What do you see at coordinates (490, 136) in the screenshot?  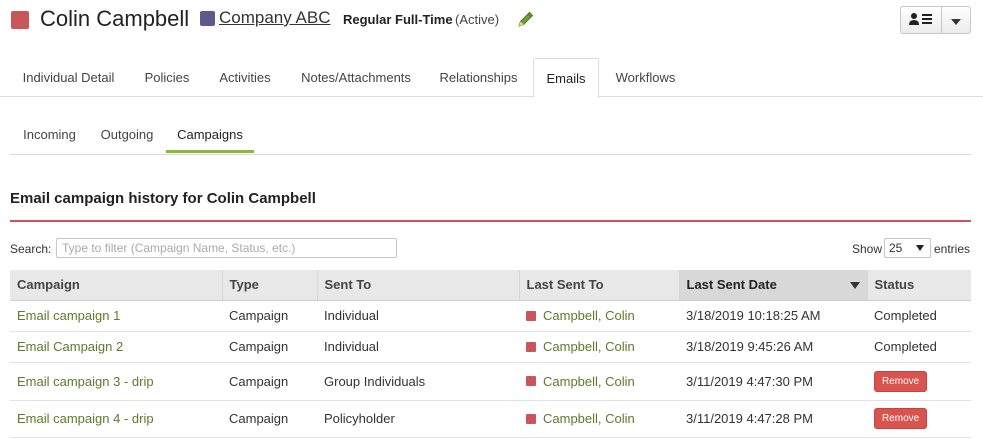 I see `email-sub-tab-bar: Incoming Outgoing Campaigns` at bounding box center [490, 136].